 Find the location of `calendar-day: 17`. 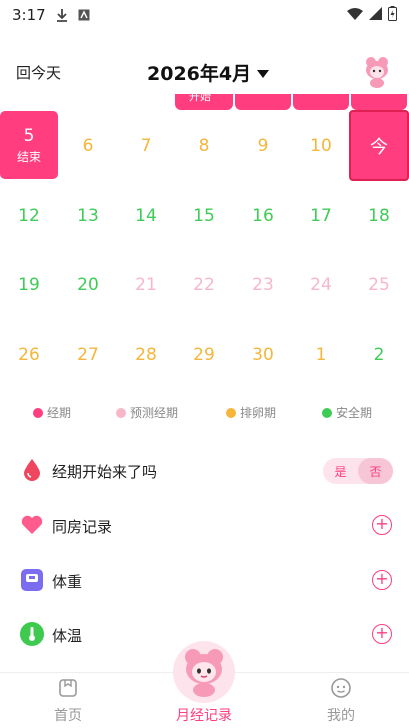

calendar-day: 17 is located at coordinates (321, 216).